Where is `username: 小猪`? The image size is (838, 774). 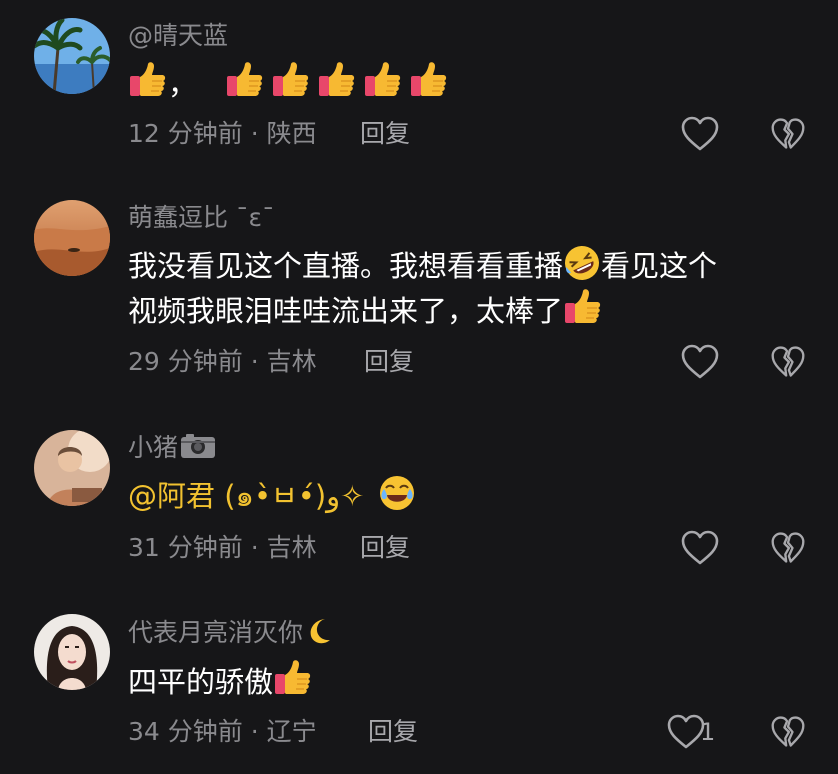
username: 小猪 is located at coordinates (172, 448).